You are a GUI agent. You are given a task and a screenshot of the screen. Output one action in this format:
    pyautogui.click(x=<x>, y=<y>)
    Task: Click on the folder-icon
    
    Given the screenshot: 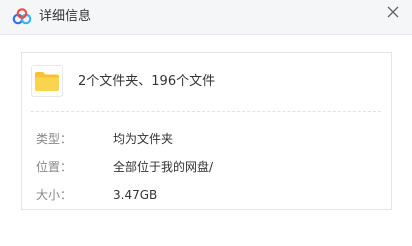 What is the action you would take?
    pyautogui.click(x=47, y=81)
    